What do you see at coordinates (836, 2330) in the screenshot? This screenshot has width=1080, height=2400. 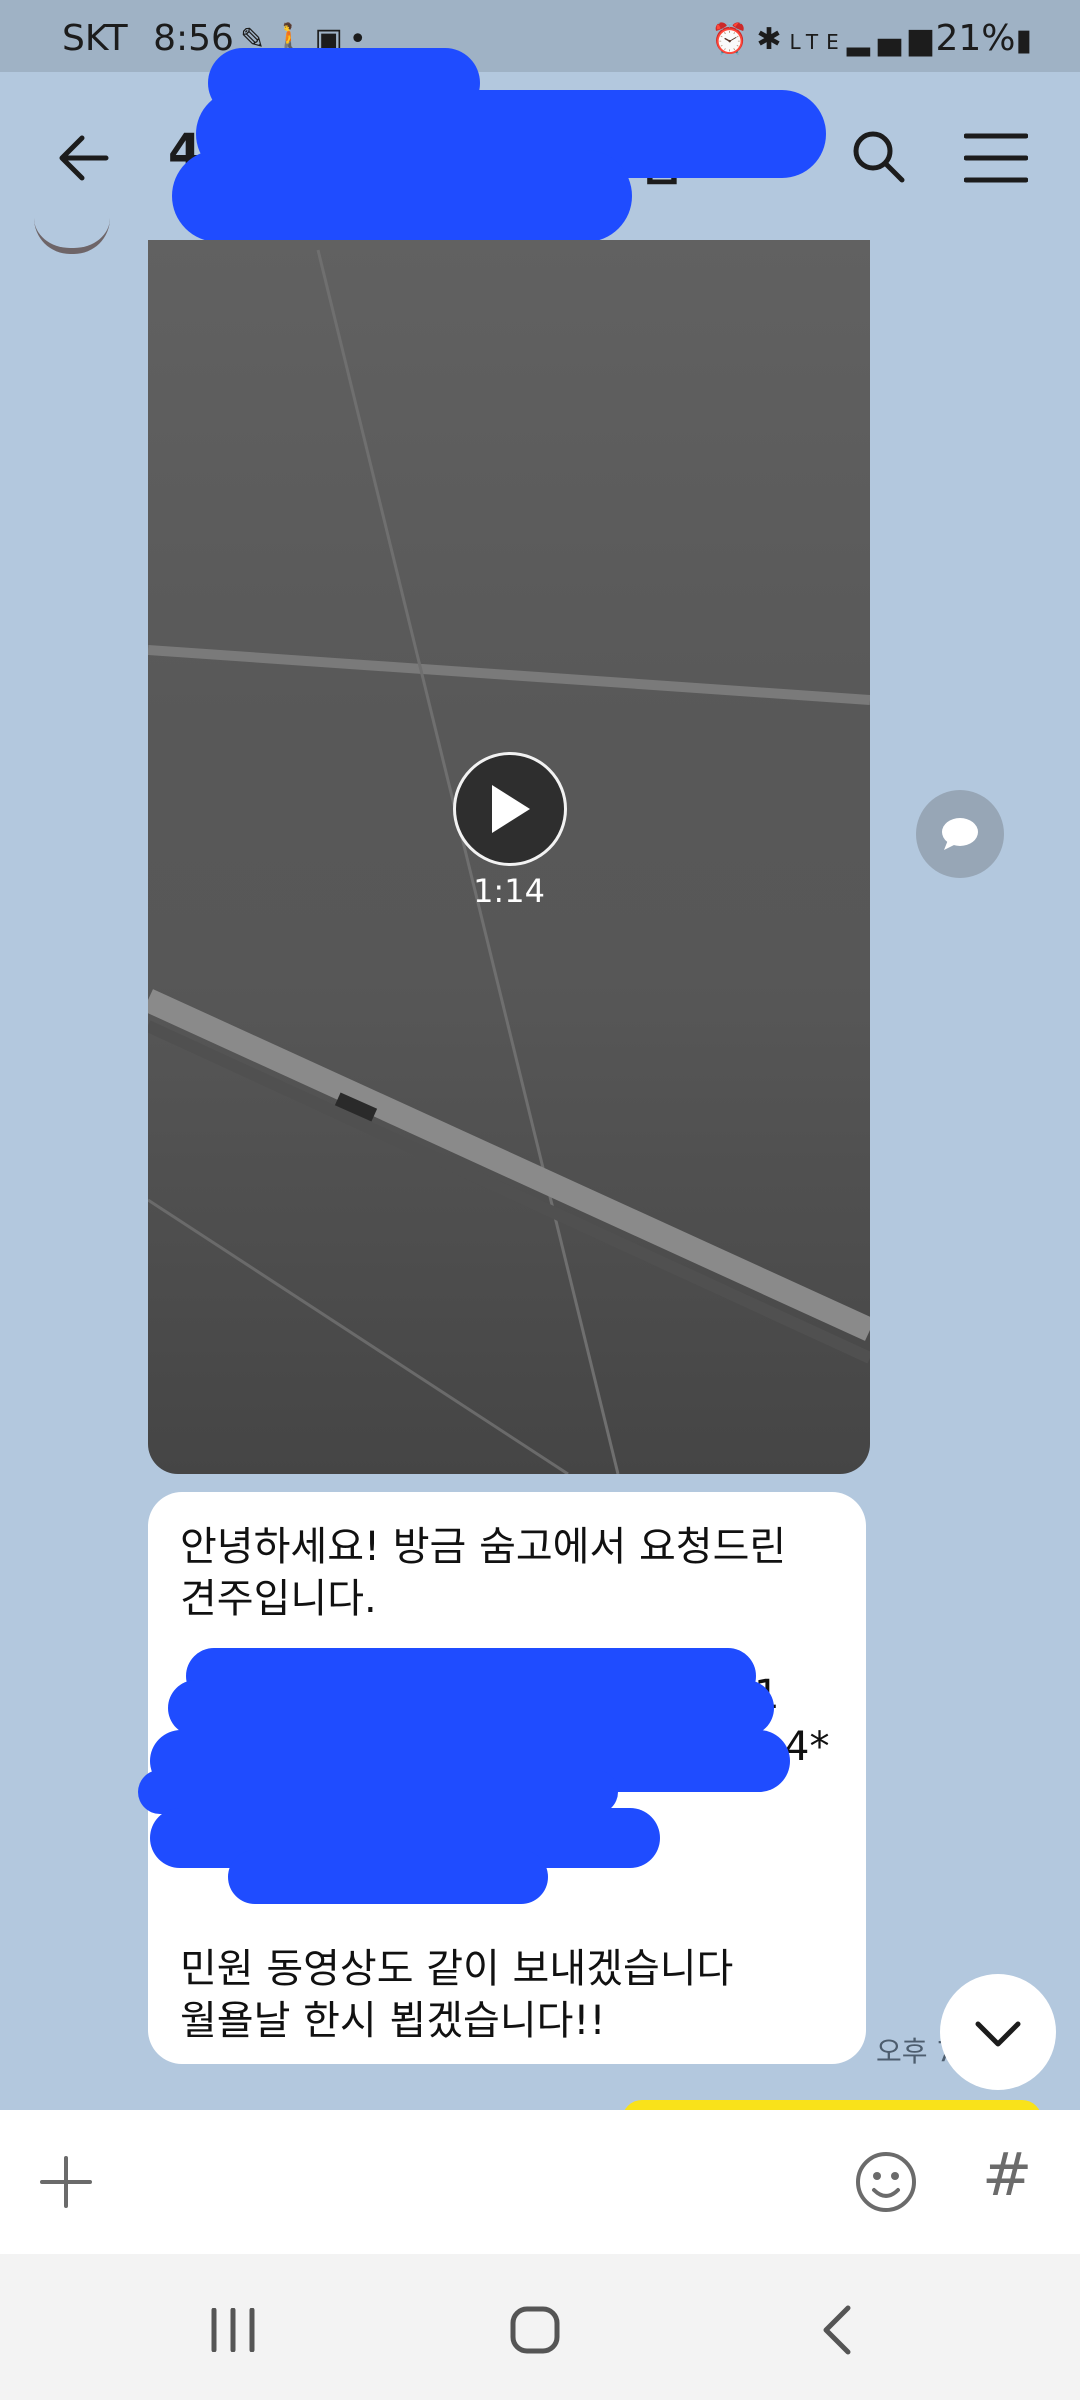 I see `nav-back-icon` at bounding box center [836, 2330].